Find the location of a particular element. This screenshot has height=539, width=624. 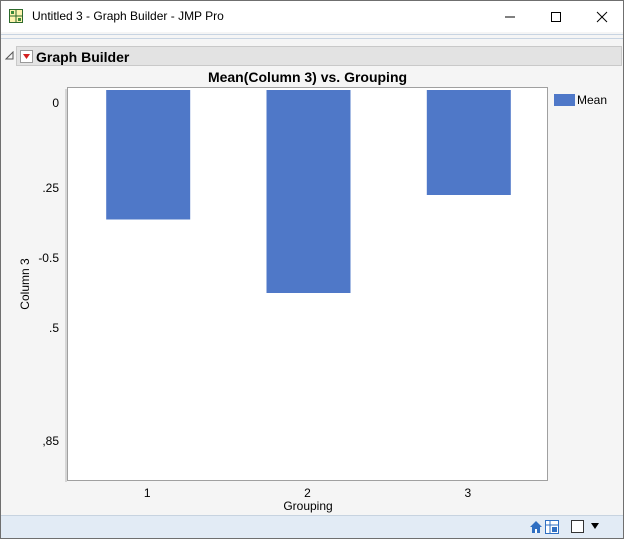

x-axis-title: Grouping is located at coordinates (308, 506).